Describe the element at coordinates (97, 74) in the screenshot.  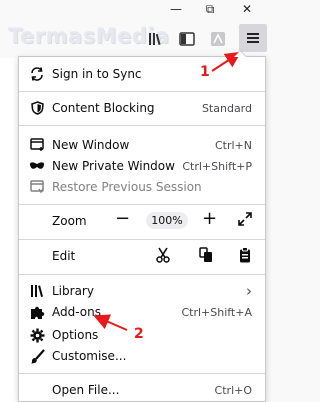
I see `menu-item-label: Sign in to Sync` at that location.